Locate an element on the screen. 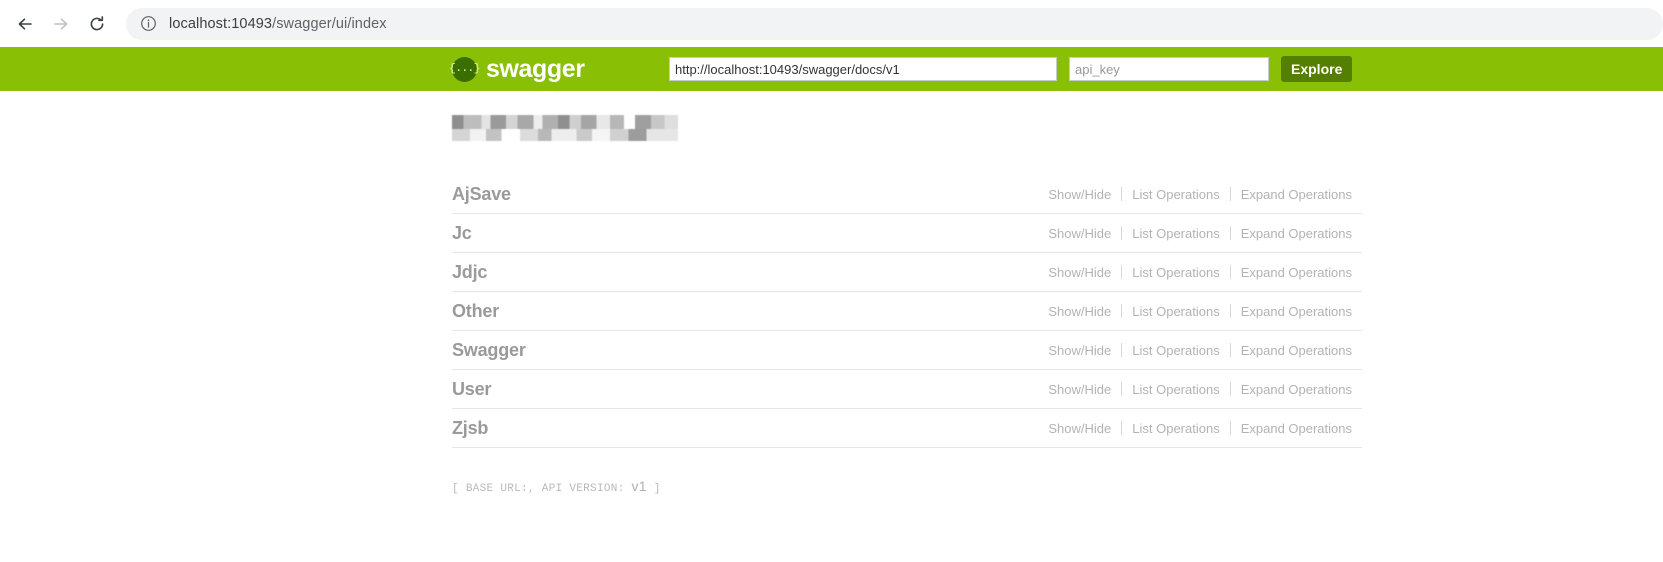 This screenshot has height=562, width=1663. footer-close-bracket: ] is located at coordinates (657, 489).